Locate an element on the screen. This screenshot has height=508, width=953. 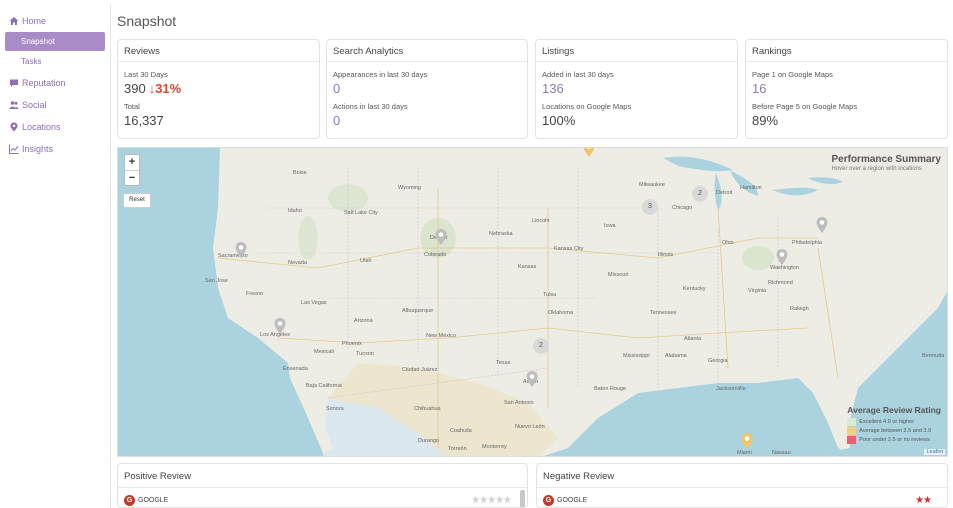
nav-reputation: Reputation is located at coordinates (55, 83).